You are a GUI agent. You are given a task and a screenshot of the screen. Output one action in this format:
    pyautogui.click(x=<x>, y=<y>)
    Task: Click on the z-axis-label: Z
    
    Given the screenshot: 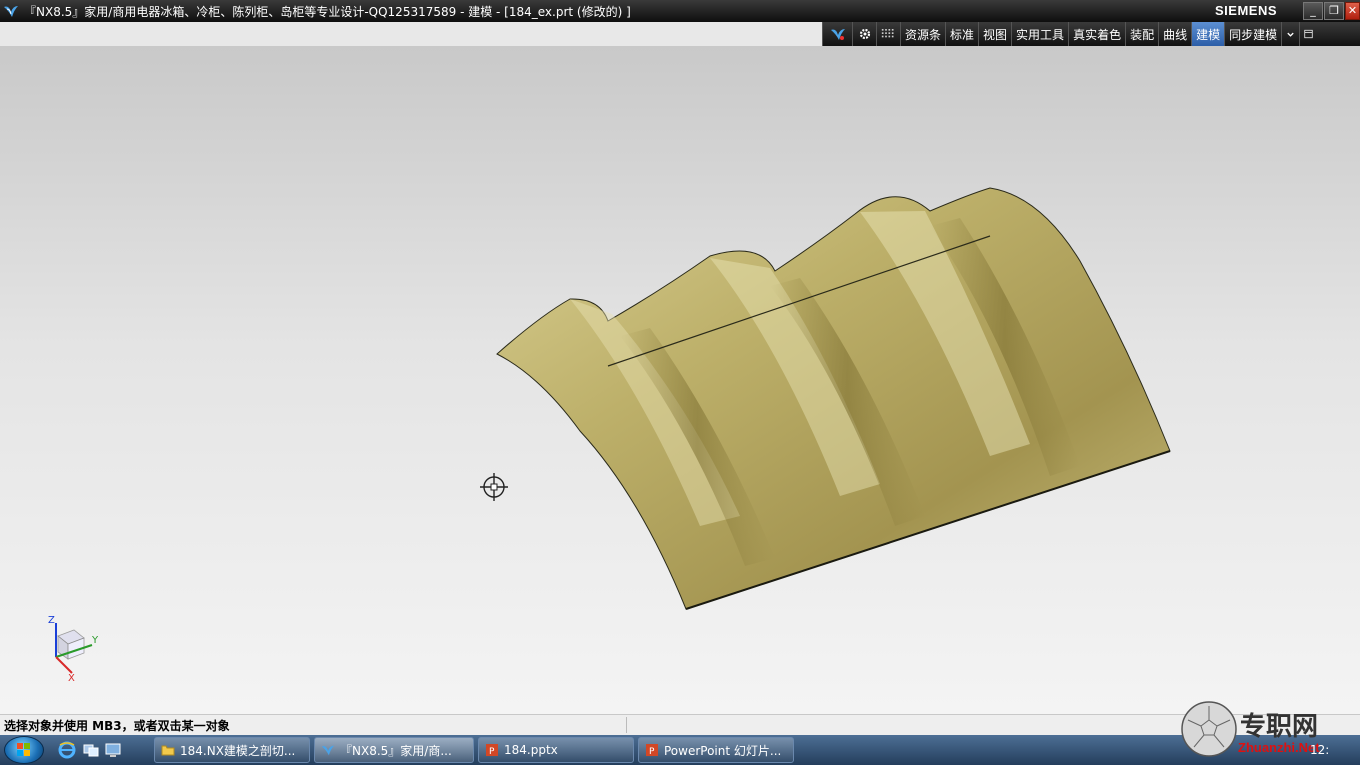 What is the action you would take?
    pyautogui.click(x=51, y=620)
    